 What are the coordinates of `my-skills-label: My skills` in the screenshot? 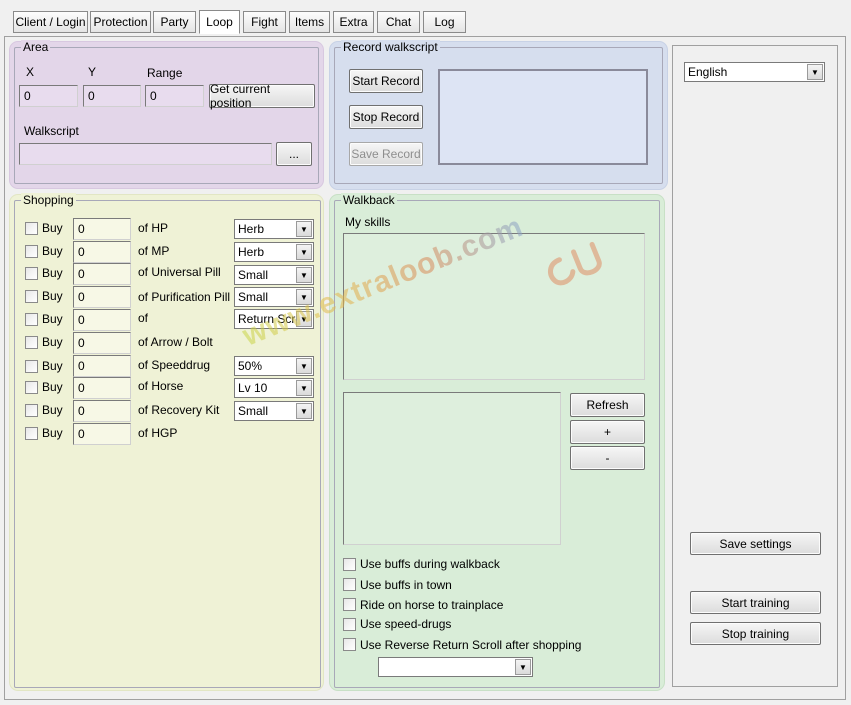 It's located at (368, 222).